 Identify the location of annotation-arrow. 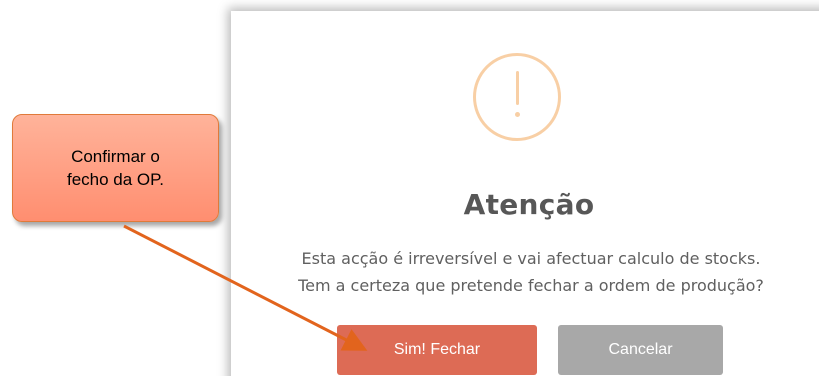
(245, 287).